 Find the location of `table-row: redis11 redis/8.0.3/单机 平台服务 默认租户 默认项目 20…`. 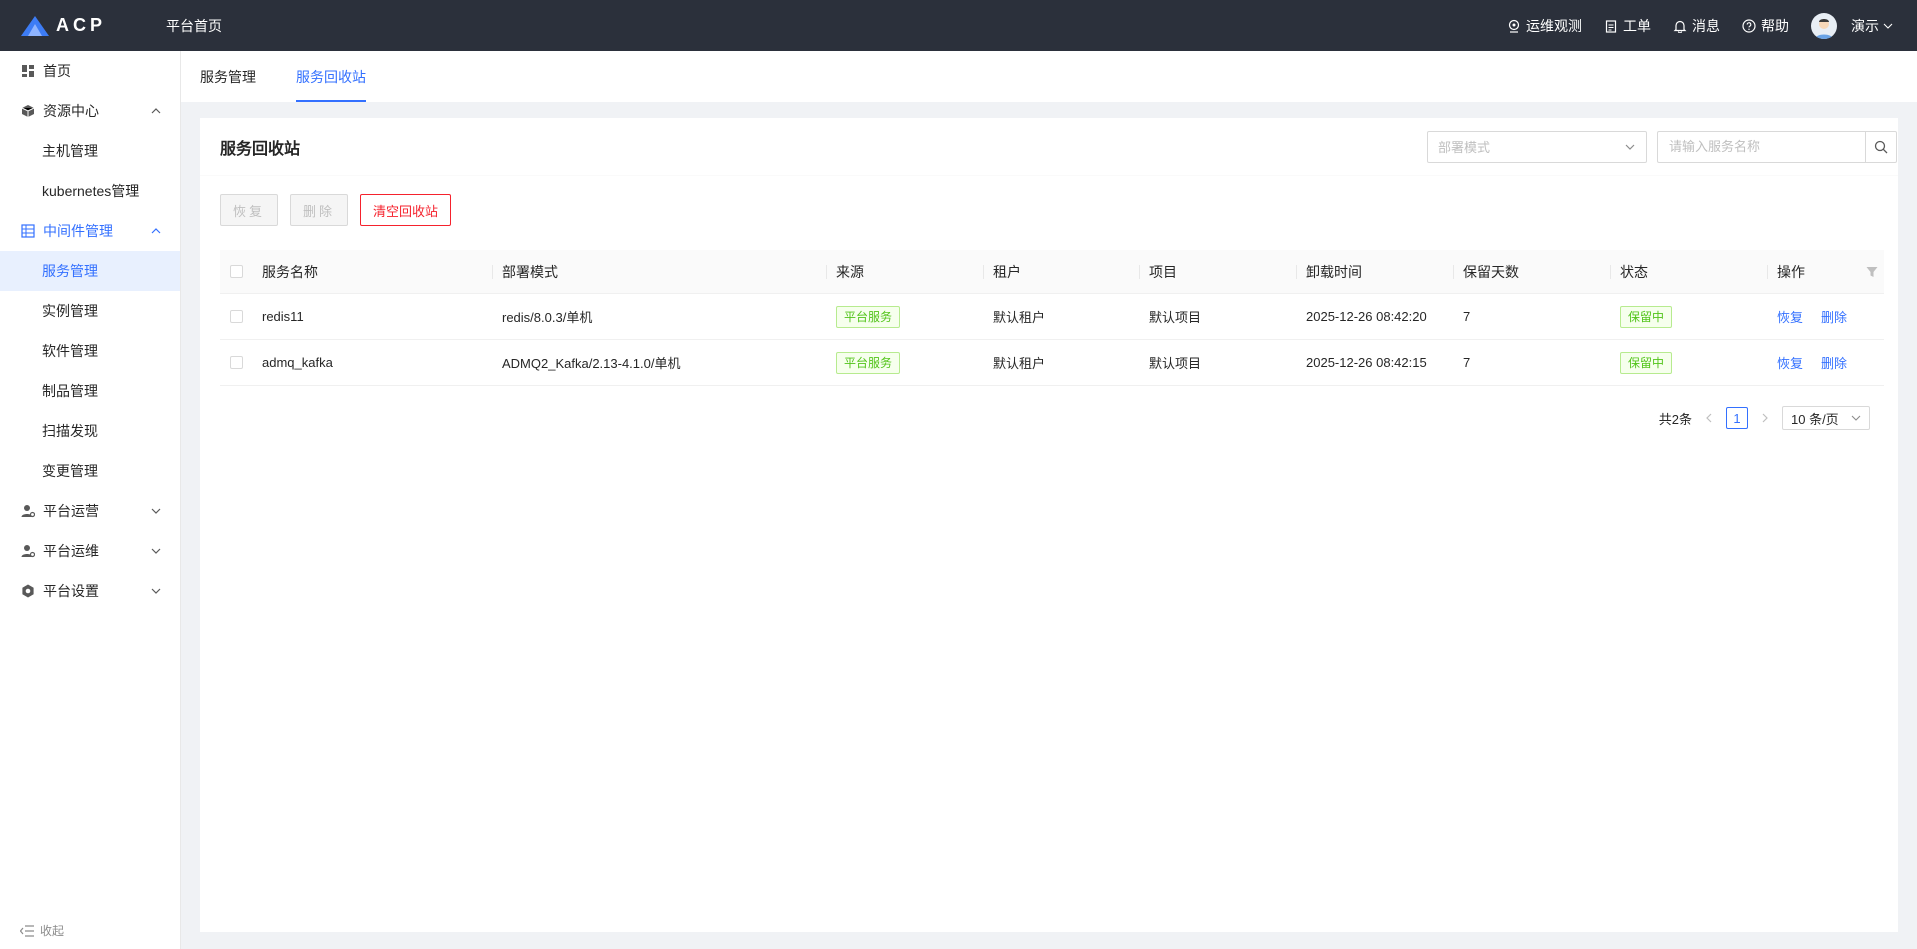

table-row: redis11 redis/8.0.3/单机 平台服务 默认租户 默认项目 20… is located at coordinates (1052, 317).